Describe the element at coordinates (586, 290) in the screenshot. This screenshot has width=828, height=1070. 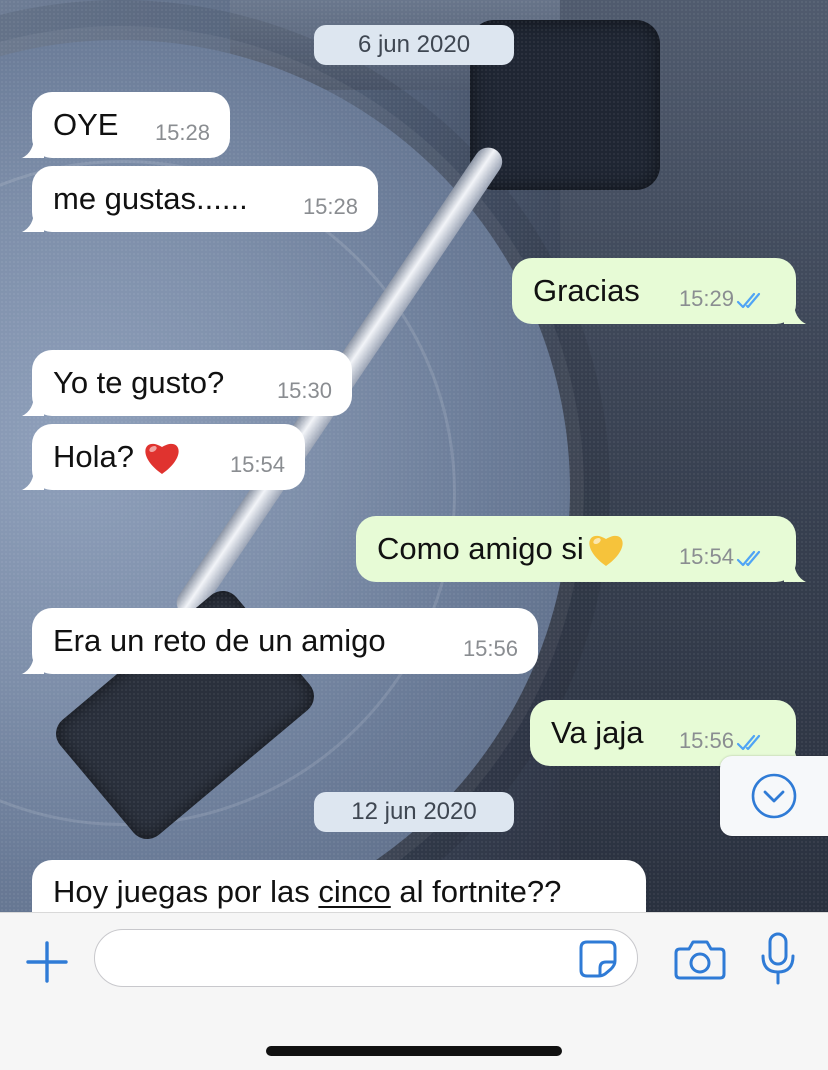
I see `message-text: Gracias` at that location.